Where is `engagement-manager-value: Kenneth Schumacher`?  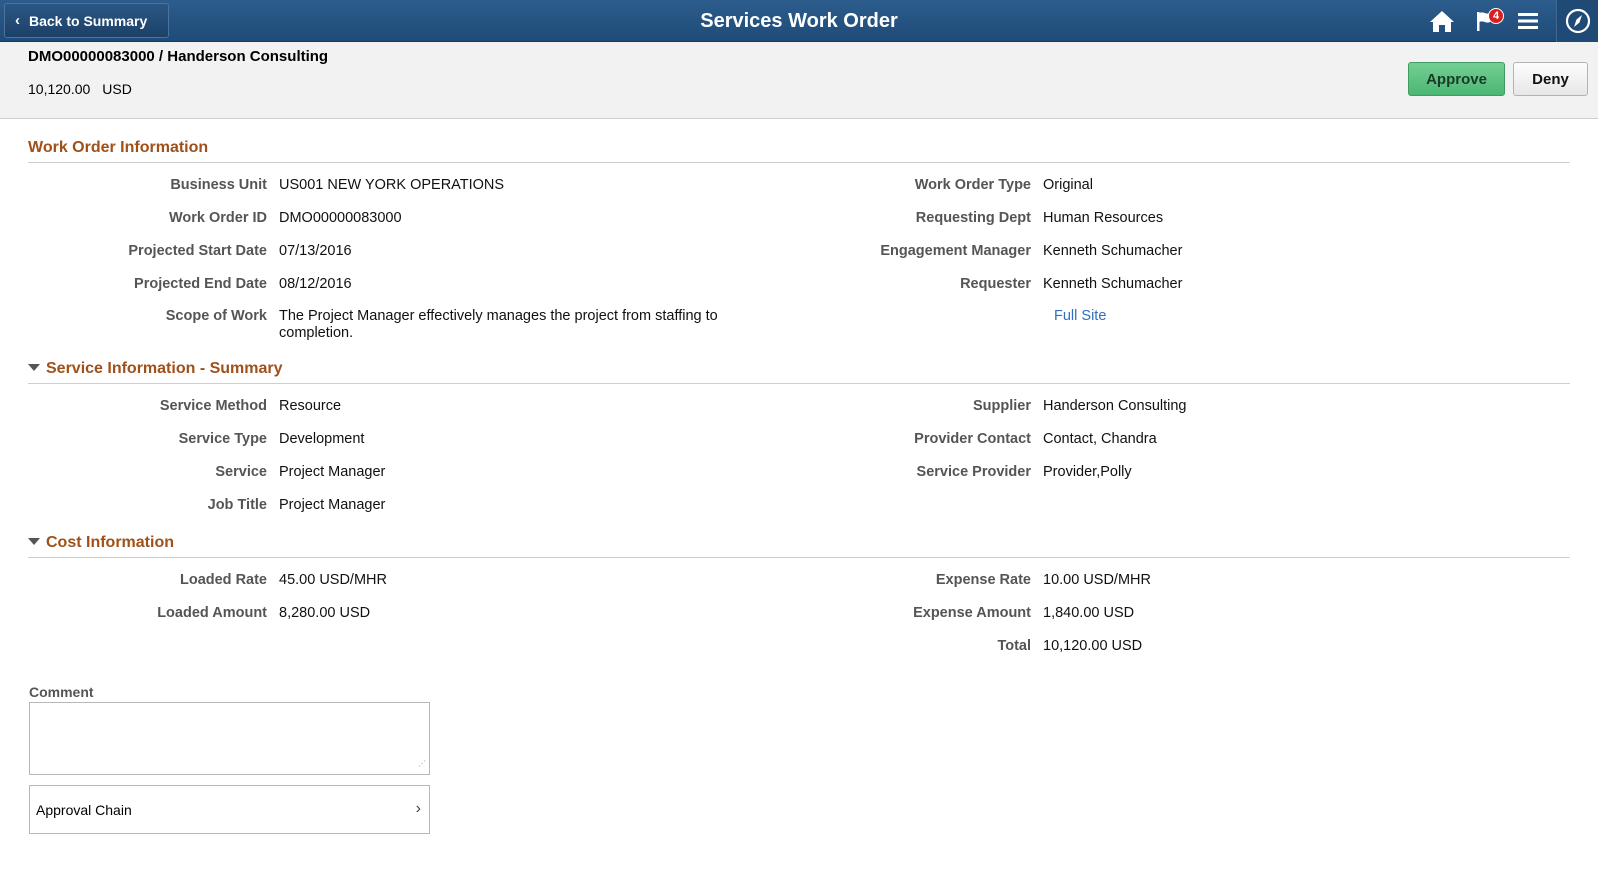 engagement-manager-value: Kenneth Schumacher is located at coordinates (1113, 251).